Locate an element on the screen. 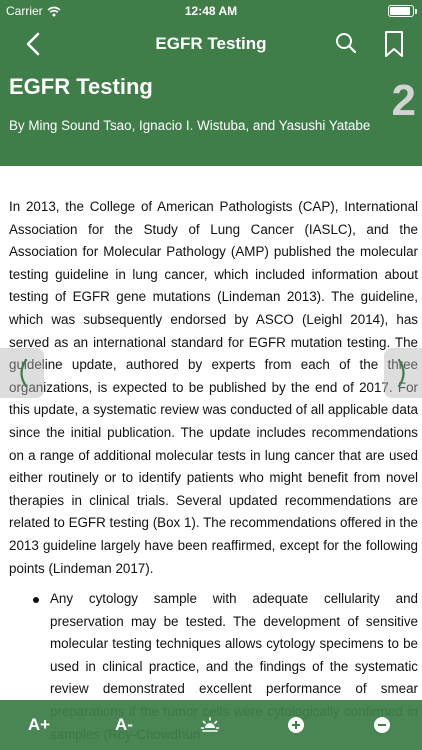 The height and width of the screenshot is (750, 422). brightness-icon is located at coordinates (210, 724).